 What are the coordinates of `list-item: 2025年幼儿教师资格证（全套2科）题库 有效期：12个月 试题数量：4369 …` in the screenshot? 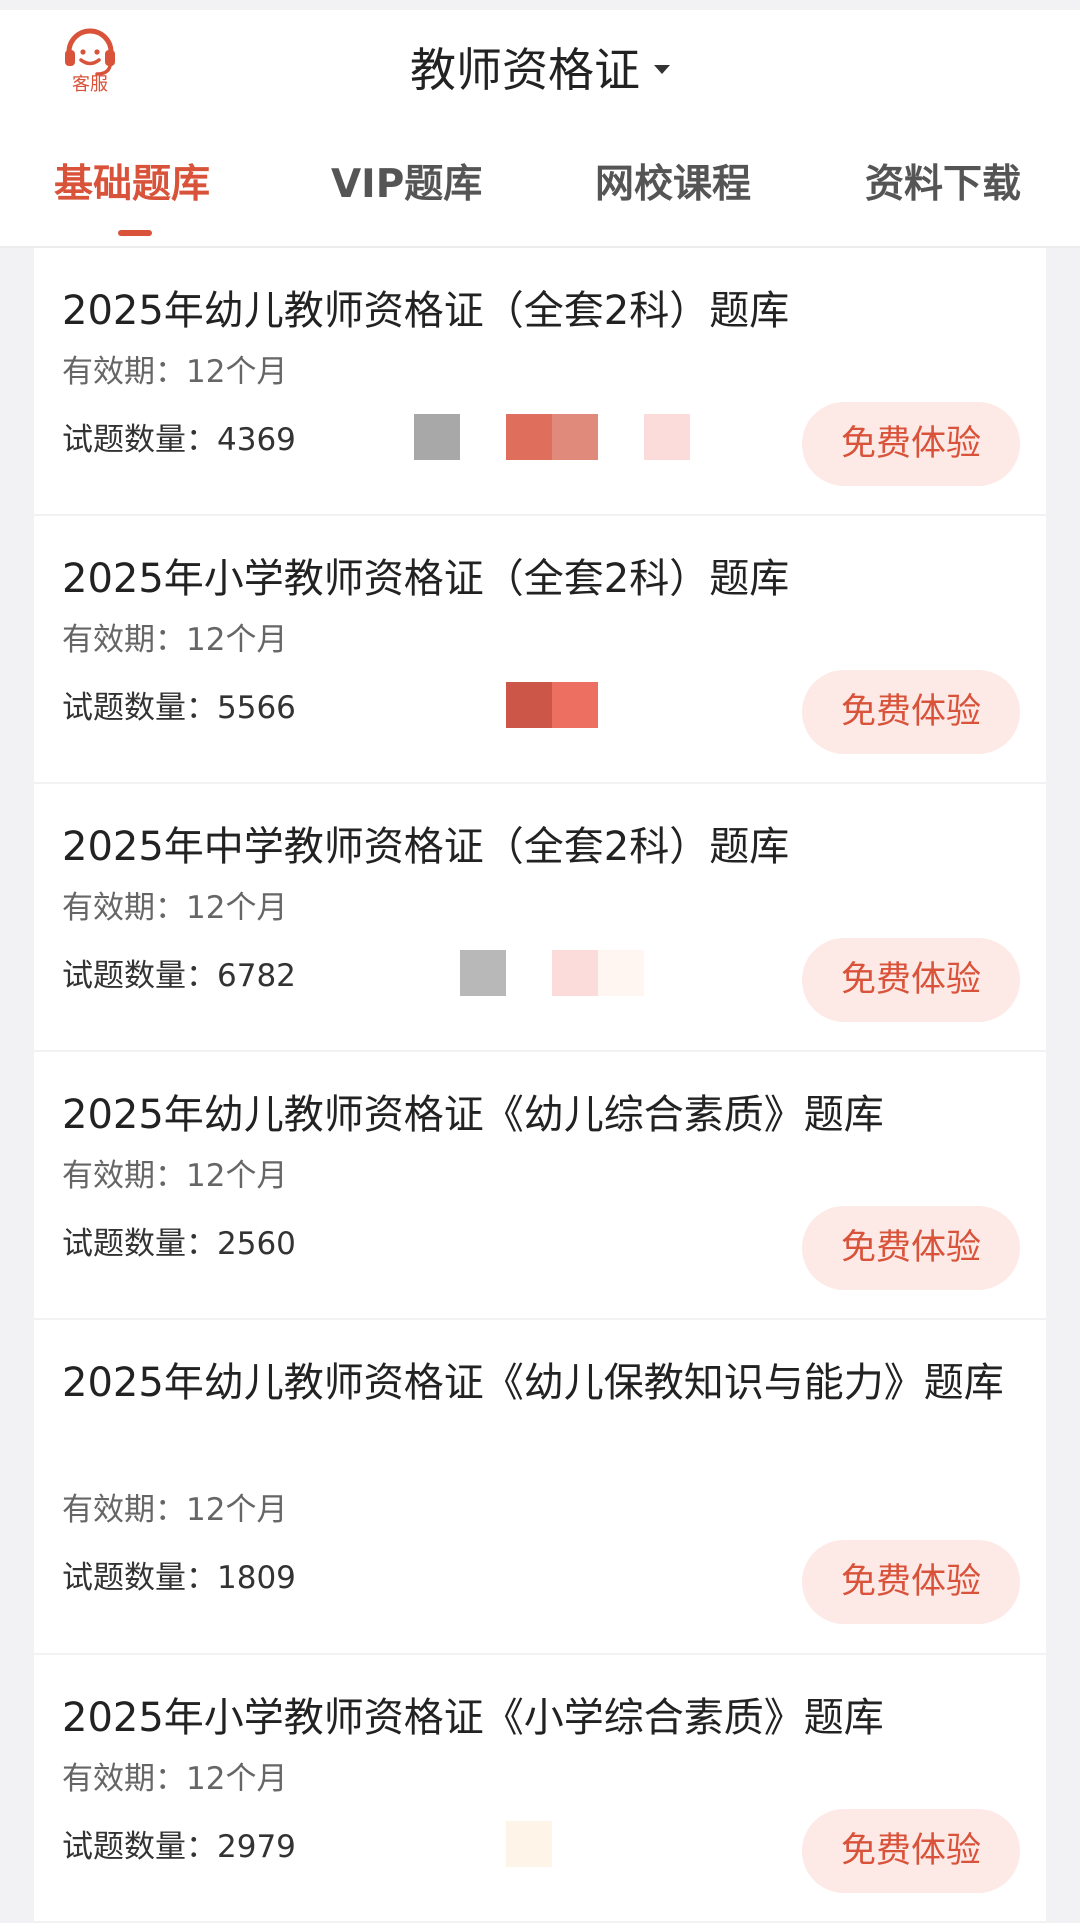 It's located at (540, 382).